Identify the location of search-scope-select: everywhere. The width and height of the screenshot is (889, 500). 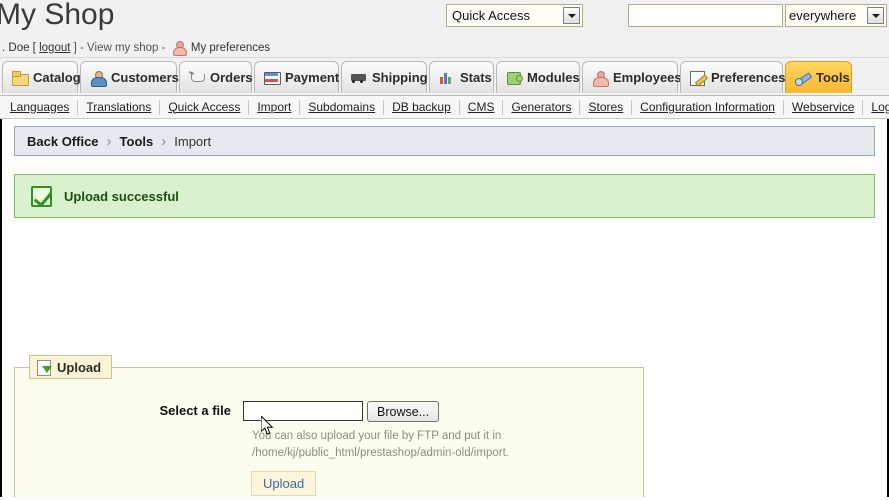
(836, 15).